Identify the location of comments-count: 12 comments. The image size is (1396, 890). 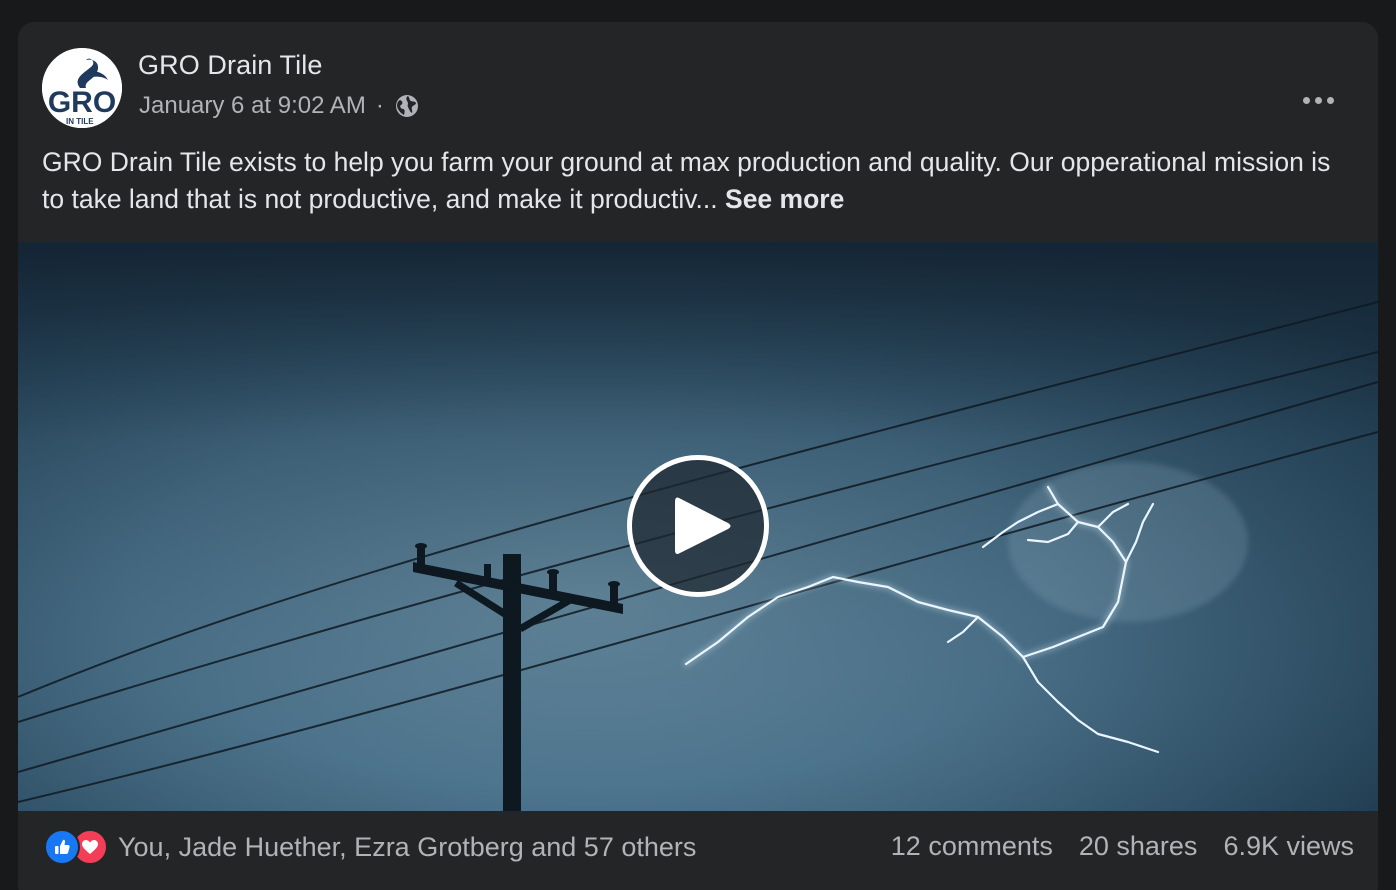
(972, 846).